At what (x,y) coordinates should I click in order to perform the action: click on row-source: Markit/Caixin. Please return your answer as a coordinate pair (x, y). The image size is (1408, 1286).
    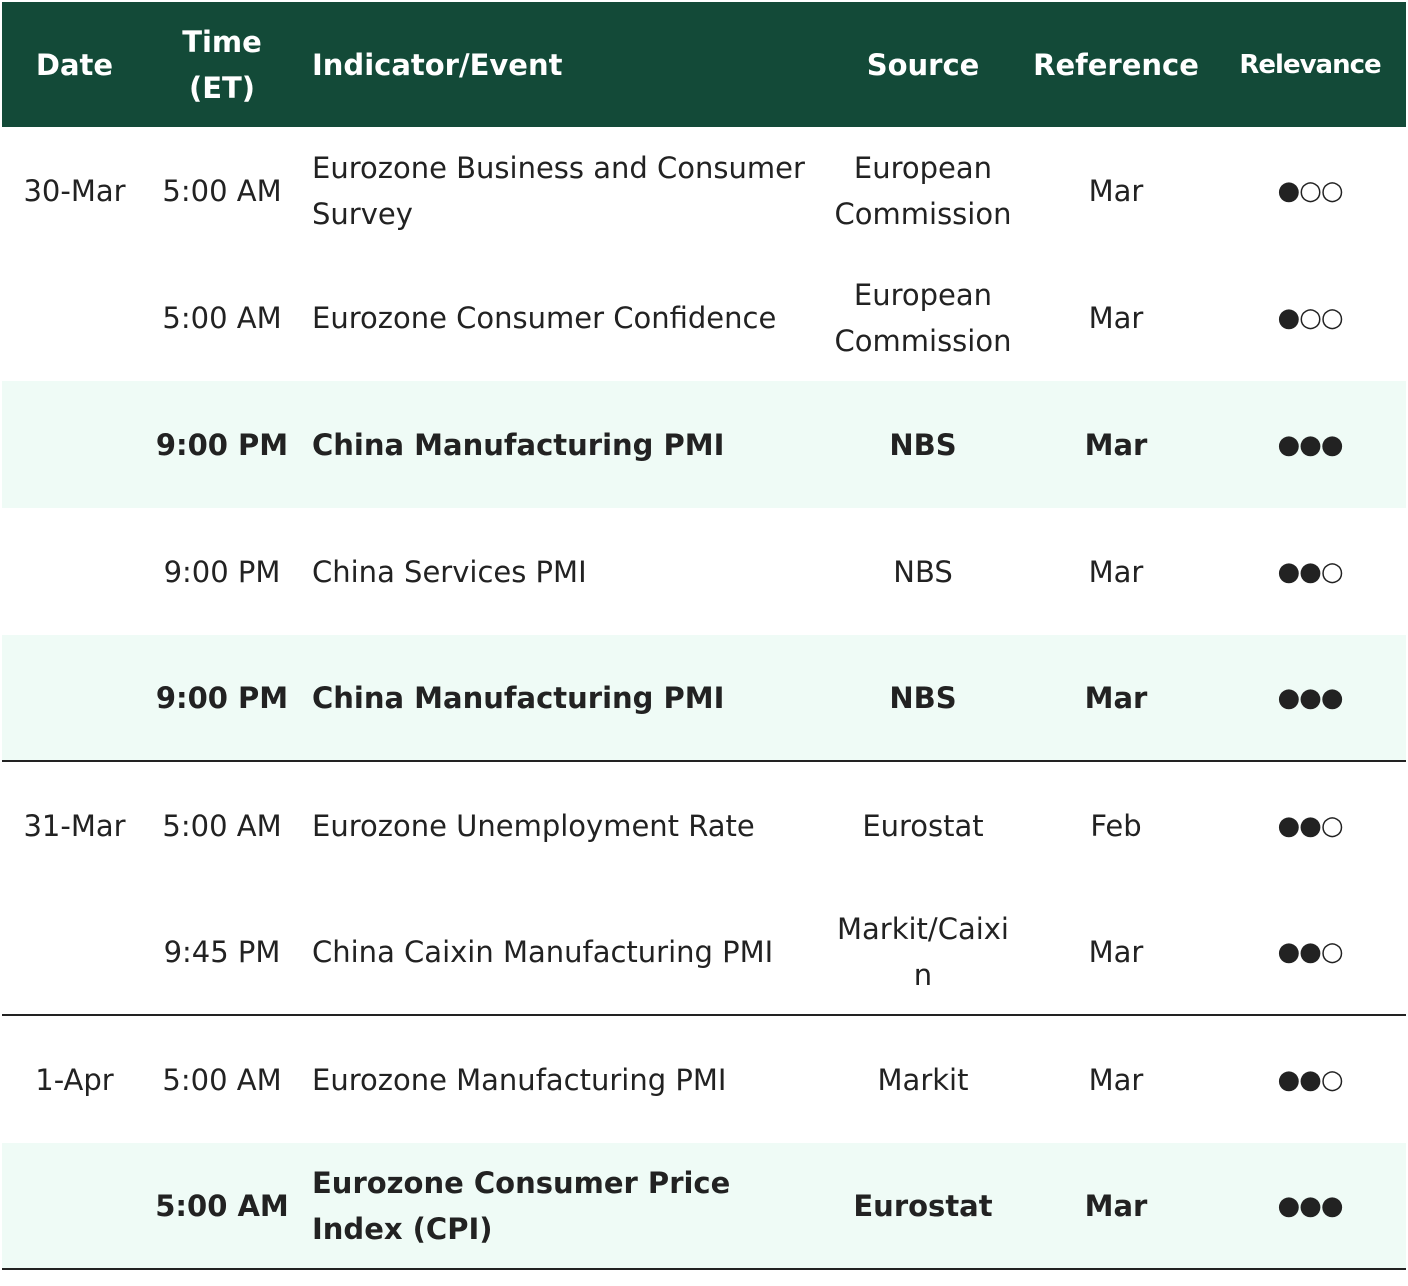
    Looking at the image, I should click on (922, 951).